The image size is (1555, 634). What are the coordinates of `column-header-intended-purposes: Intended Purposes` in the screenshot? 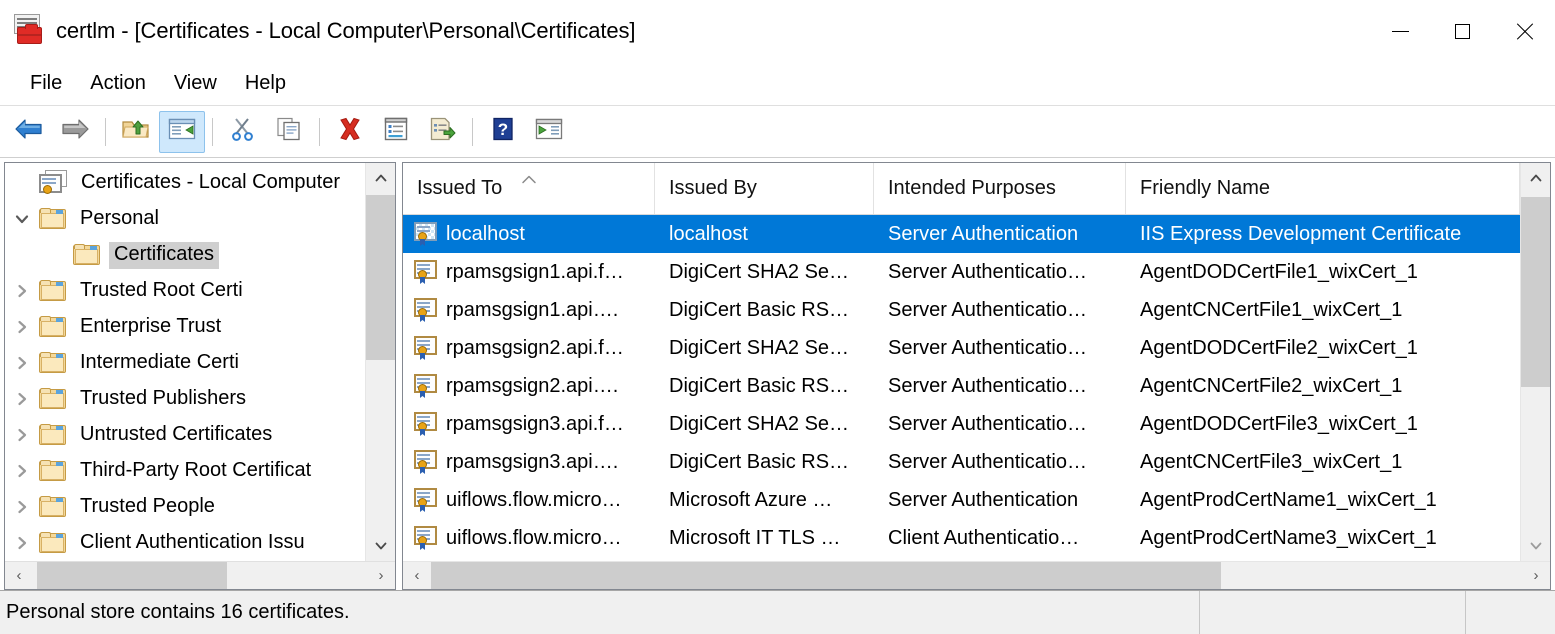 It's located at (1000, 188).